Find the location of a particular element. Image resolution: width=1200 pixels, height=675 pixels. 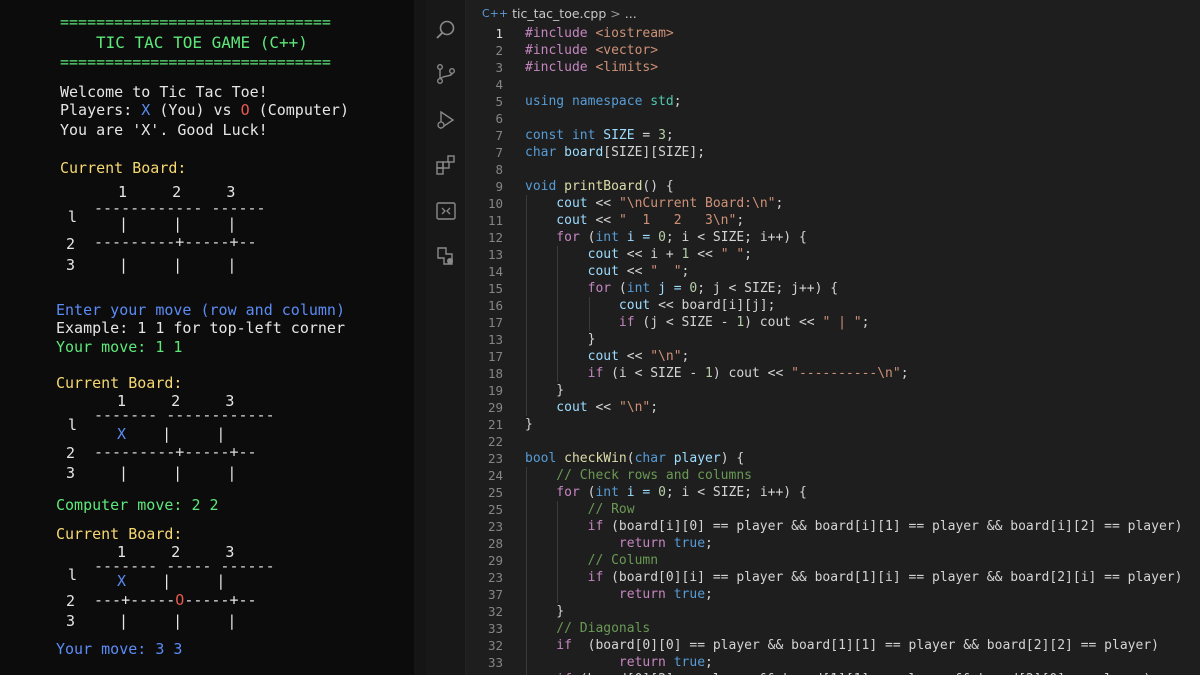

line-number: 24 is located at coordinates (495, 475).